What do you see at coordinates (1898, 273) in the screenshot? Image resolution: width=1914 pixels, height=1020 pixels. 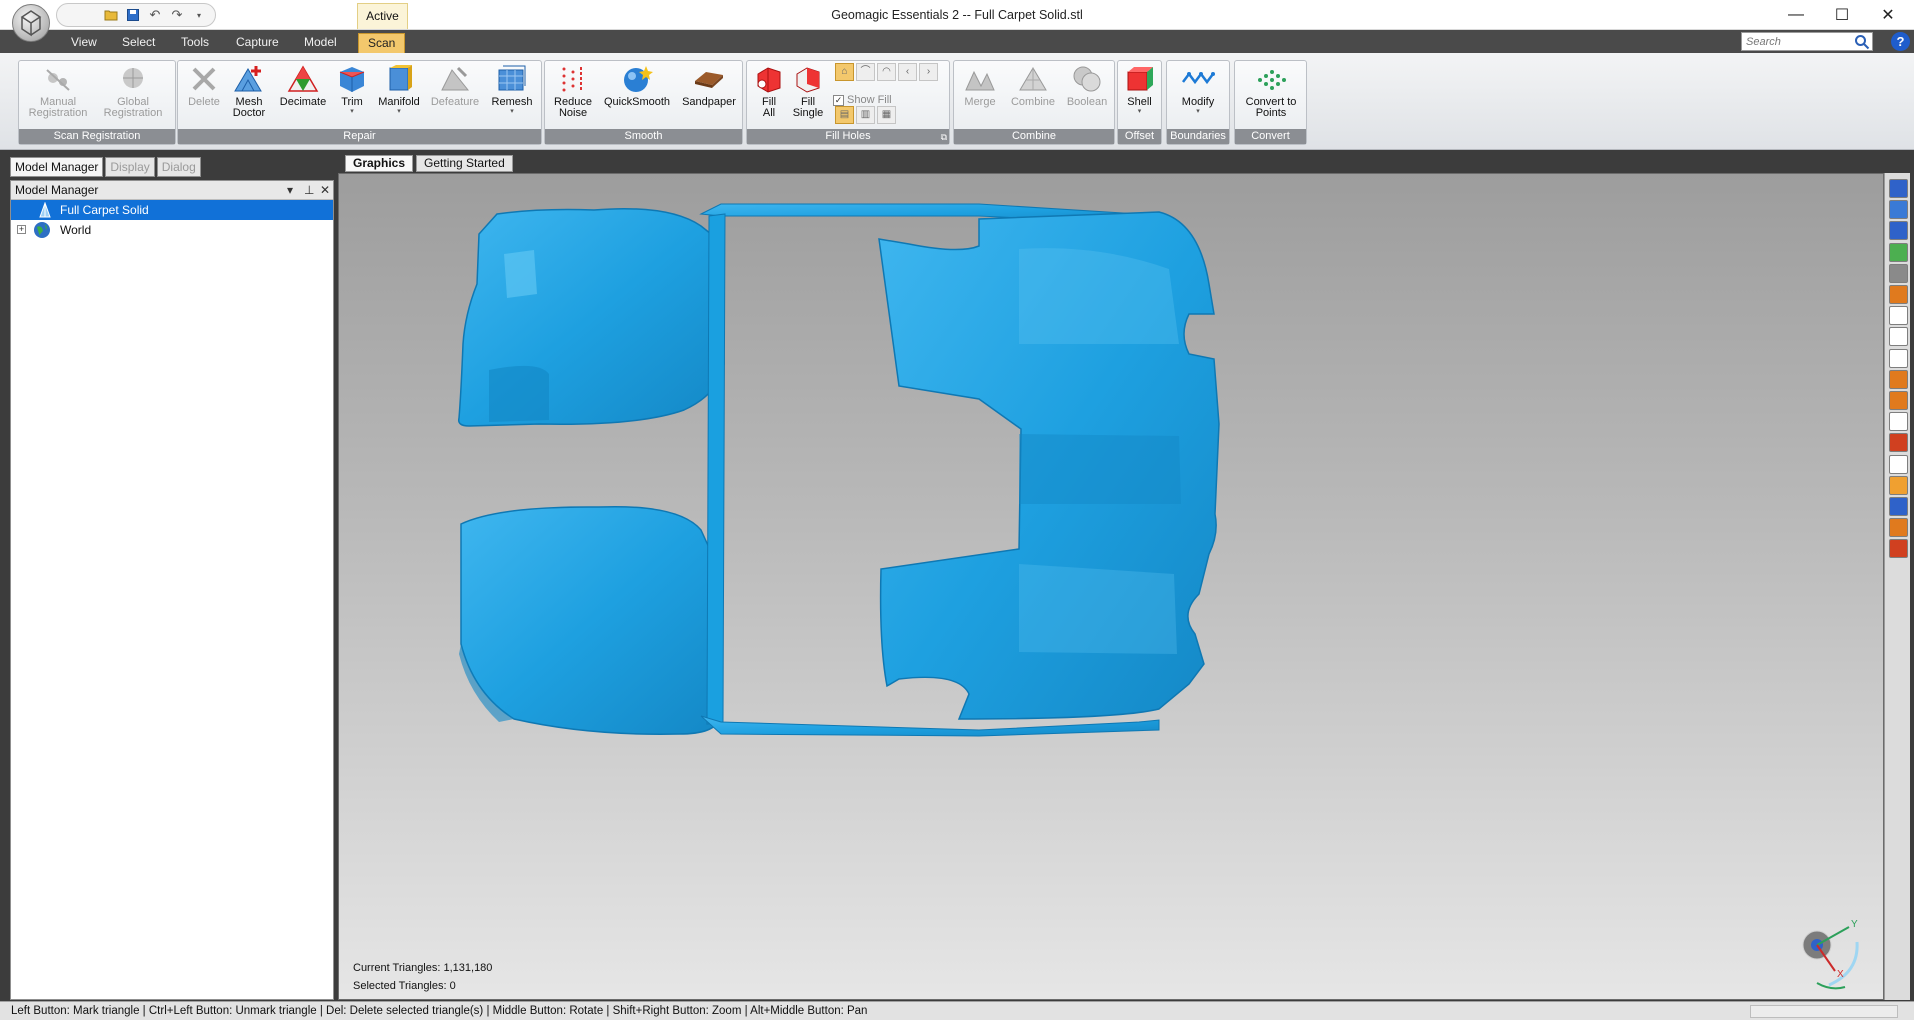 I see `zoom-icon` at bounding box center [1898, 273].